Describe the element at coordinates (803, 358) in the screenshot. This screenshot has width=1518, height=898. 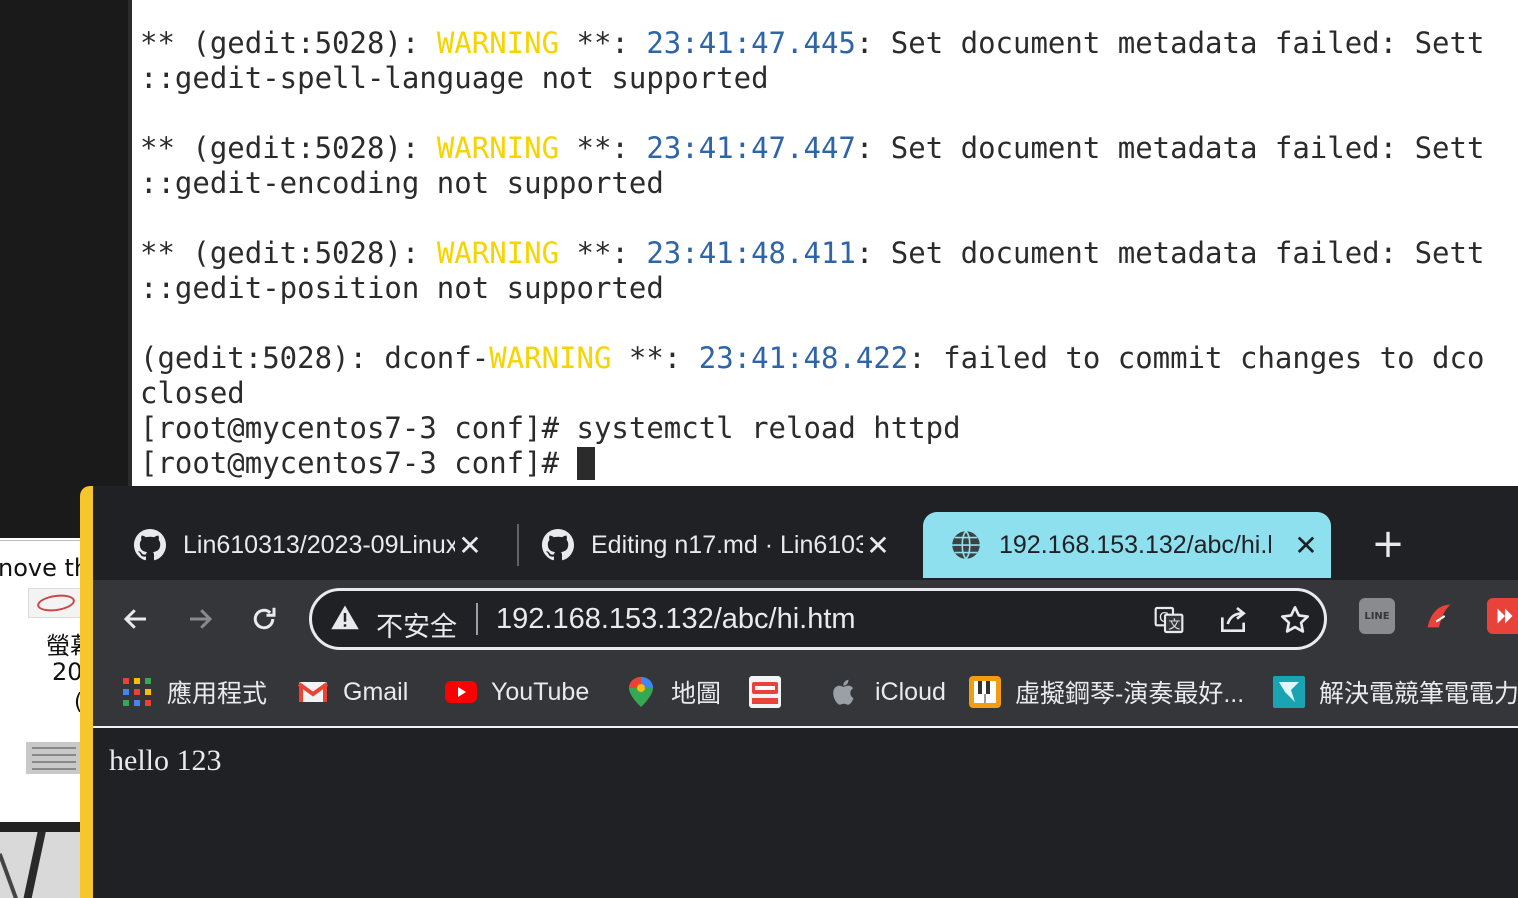
I see `terminal-text-segment: 23:41:48.422` at that location.